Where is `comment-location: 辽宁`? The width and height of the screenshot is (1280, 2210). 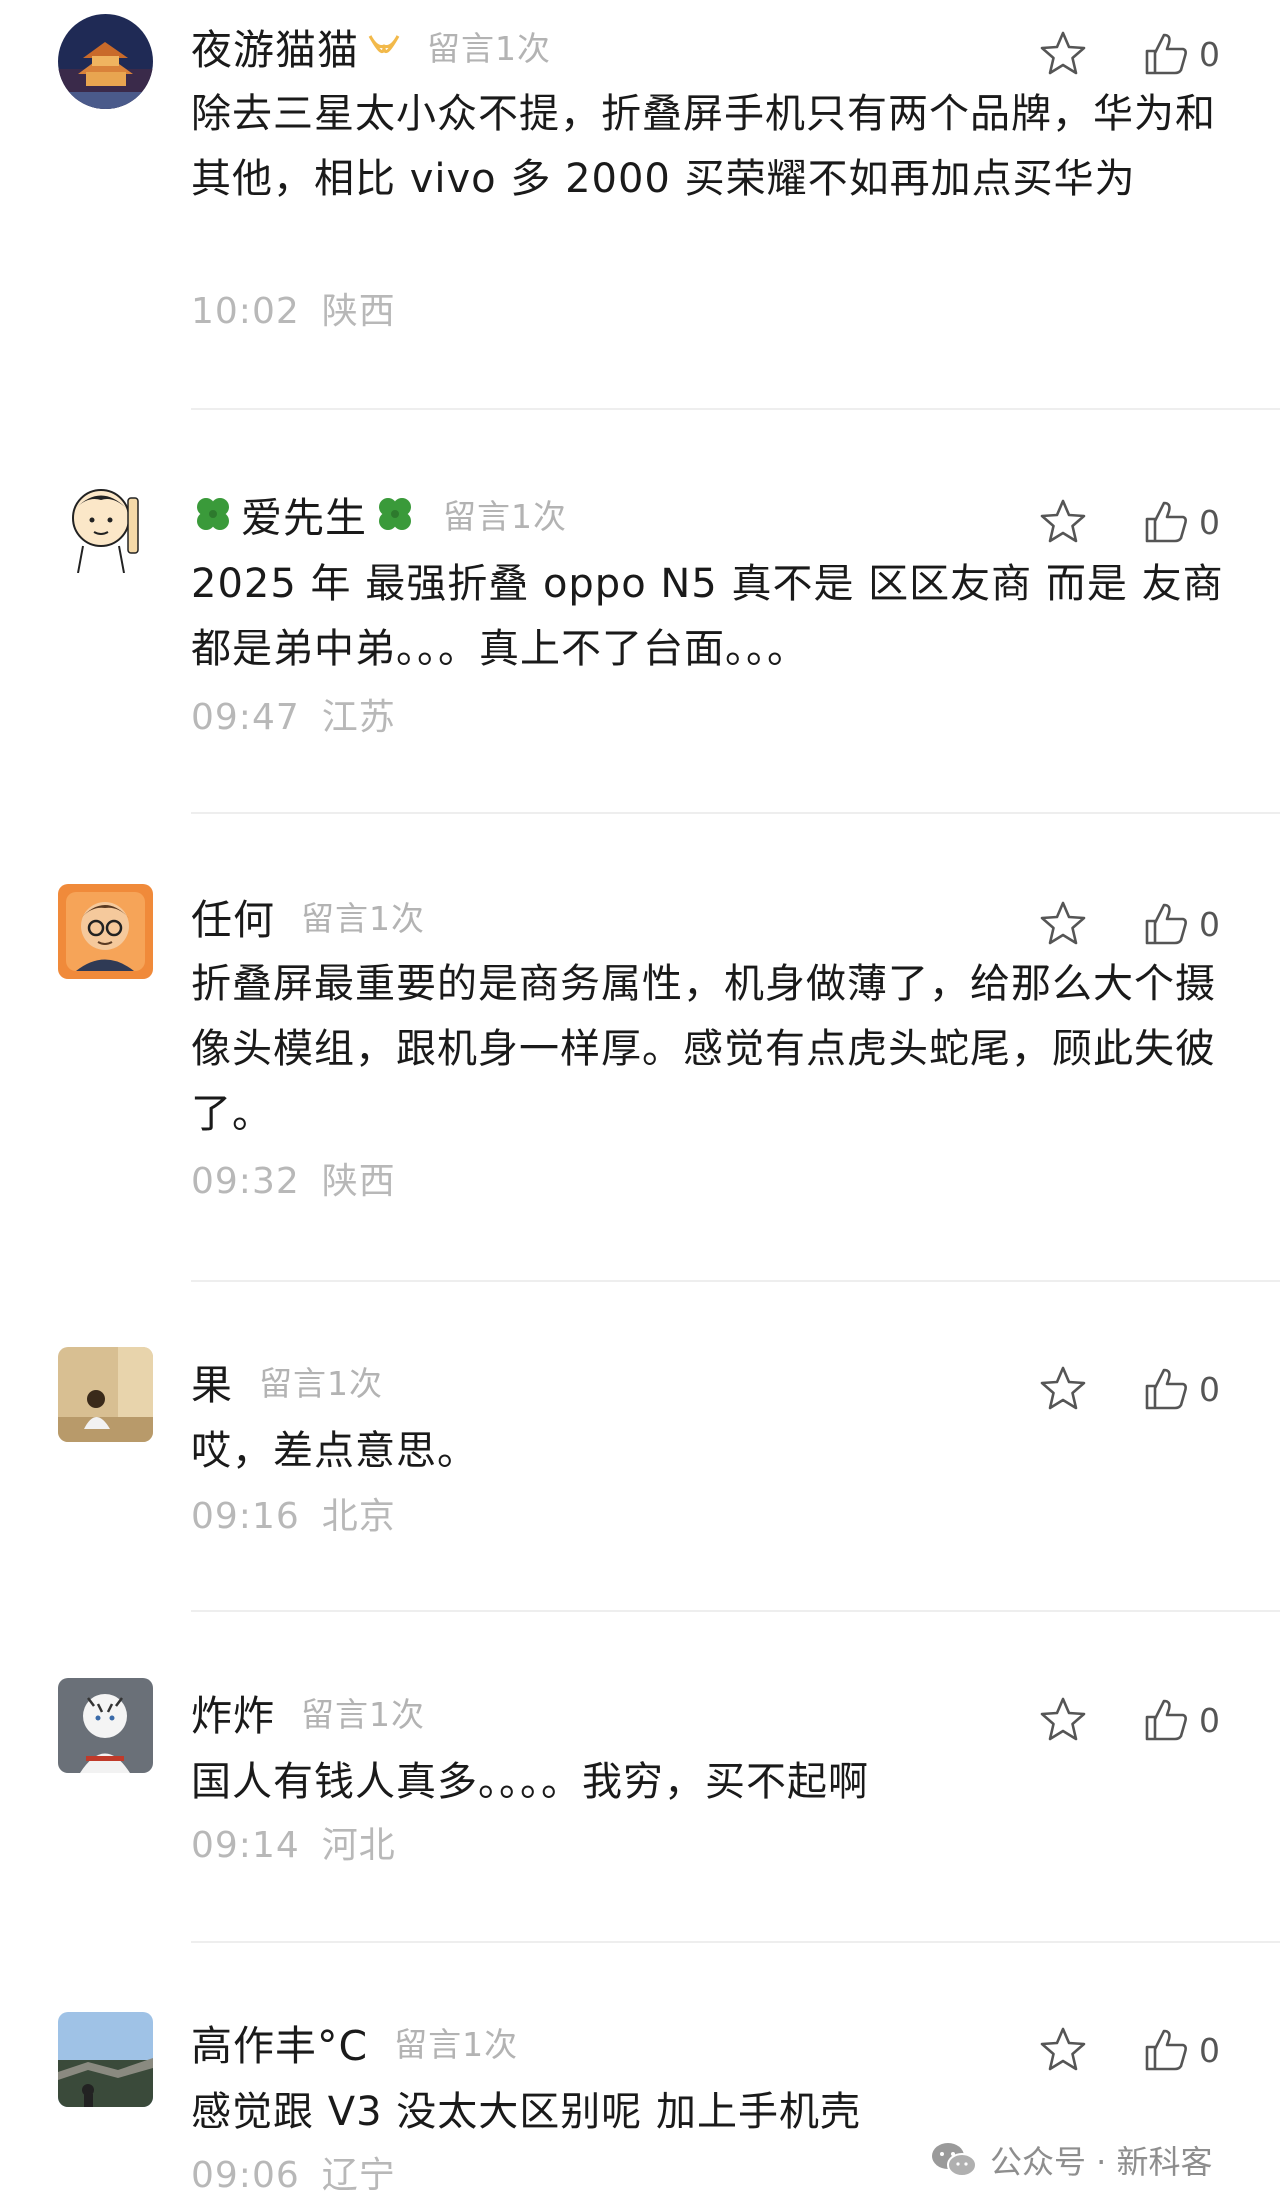
comment-location: 辽宁 is located at coordinates (358, 2175).